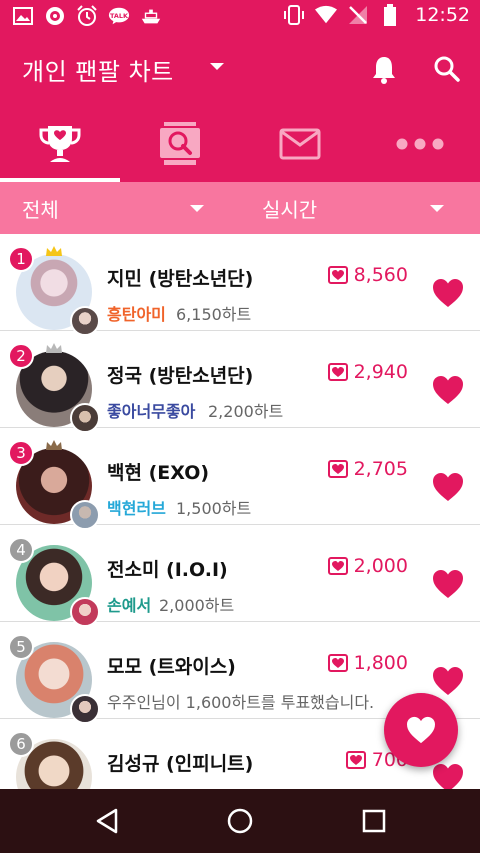 The image size is (480, 853). Describe the element at coordinates (217, 66) in the screenshot. I see `dropdown-caret-icon` at that location.